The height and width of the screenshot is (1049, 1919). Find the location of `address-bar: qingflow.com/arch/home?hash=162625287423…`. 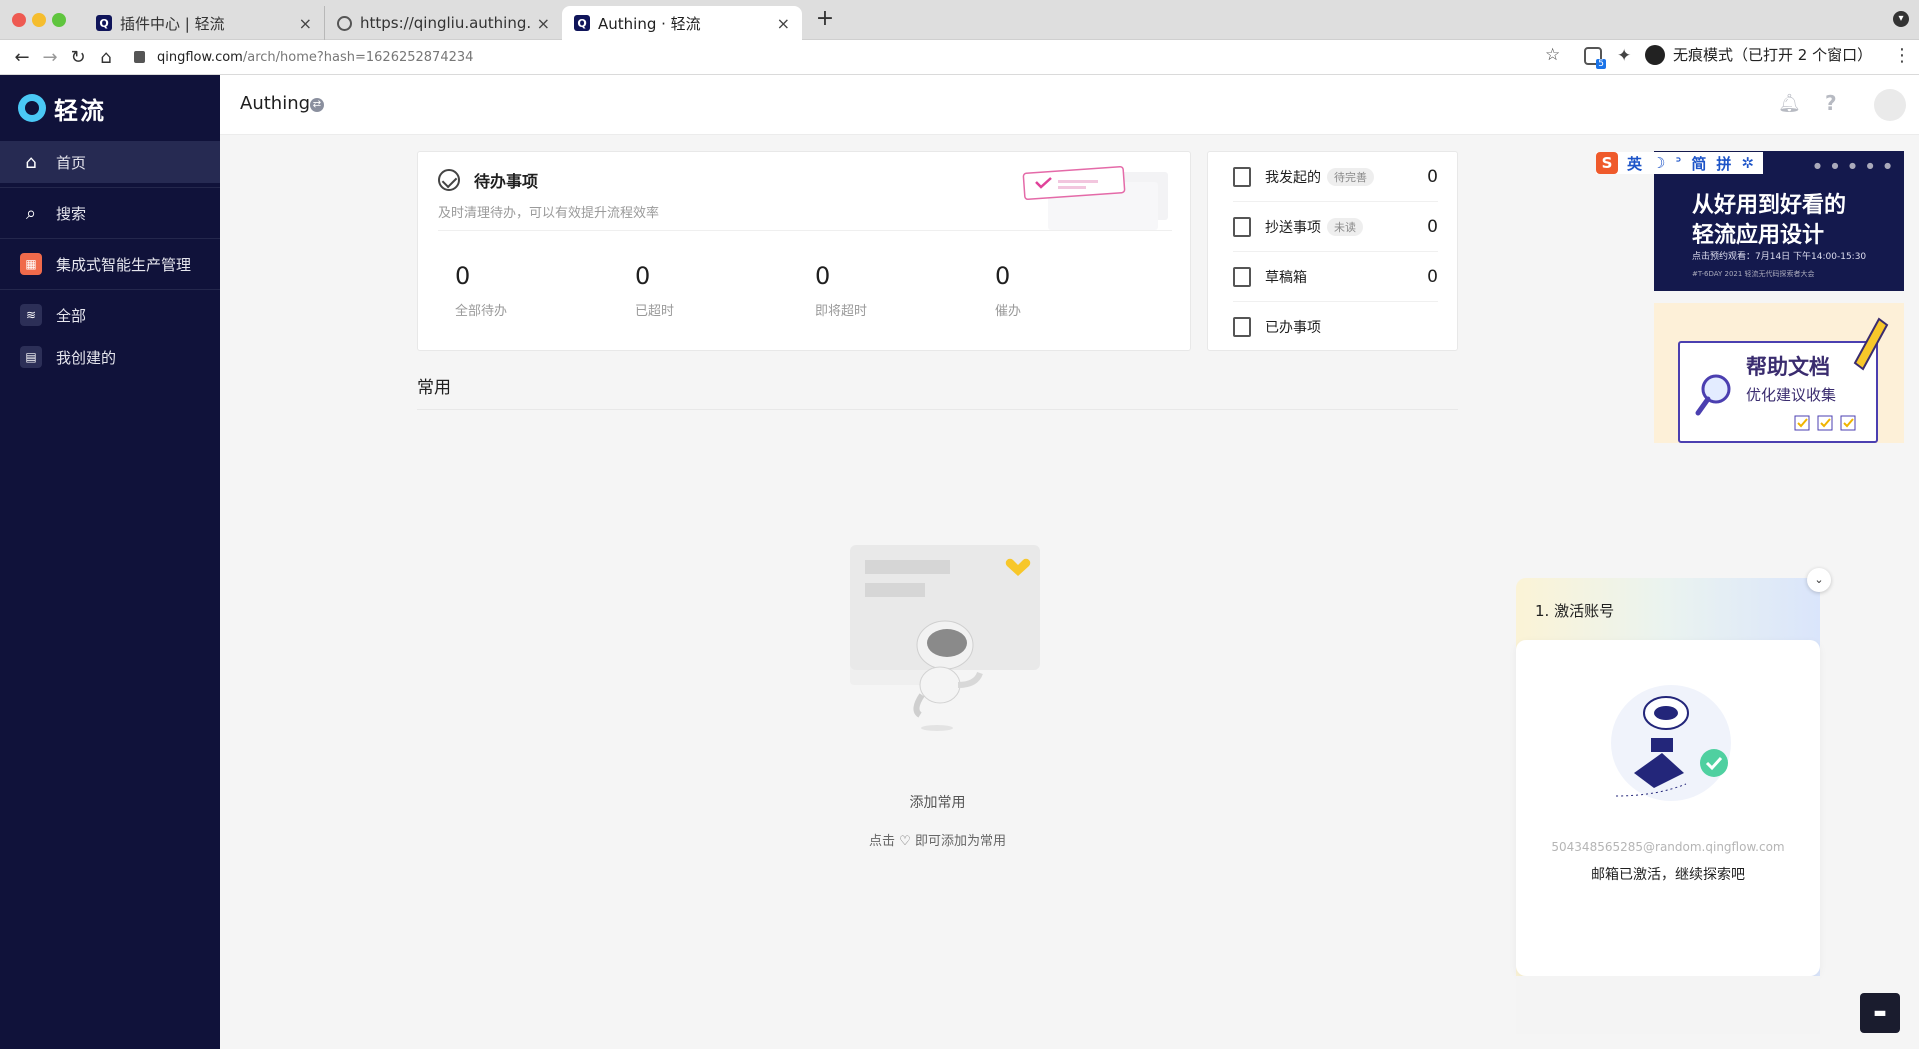

address-bar: qingflow.com/arch/home?hash=162625287423… is located at coordinates (834, 57).